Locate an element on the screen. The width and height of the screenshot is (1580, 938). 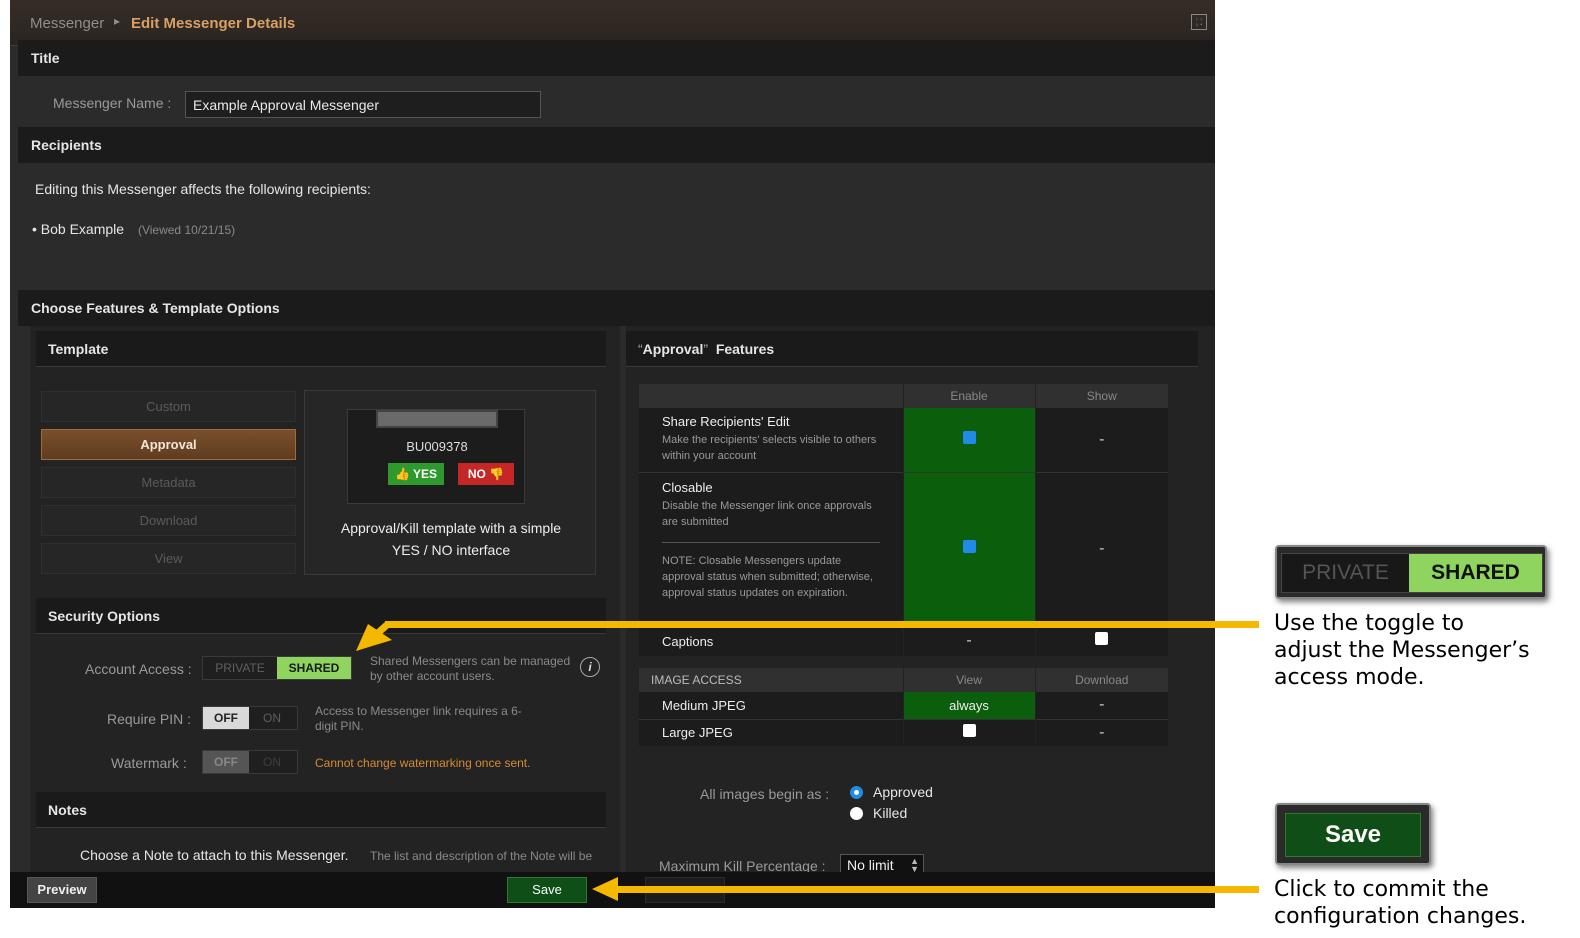
toggle-arrow is located at coordinates (807, 636).